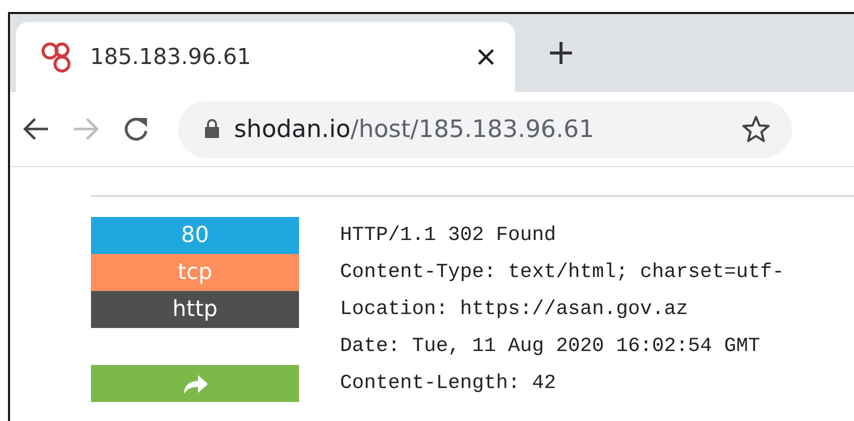 This screenshot has width=854, height=421. What do you see at coordinates (449, 384) in the screenshot?
I see `response-header-line: Content-Length: 42` at bounding box center [449, 384].